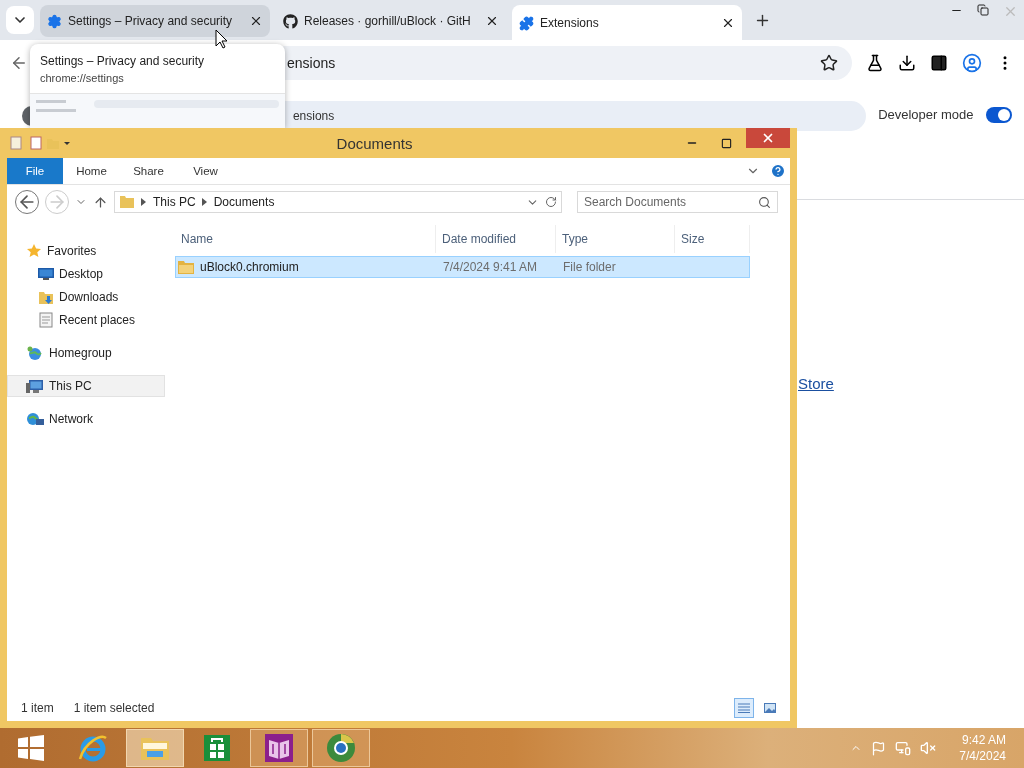 Image resolution: width=1024 pixels, height=768 pixels. I want to click on picture-icon, so click(770, 708).